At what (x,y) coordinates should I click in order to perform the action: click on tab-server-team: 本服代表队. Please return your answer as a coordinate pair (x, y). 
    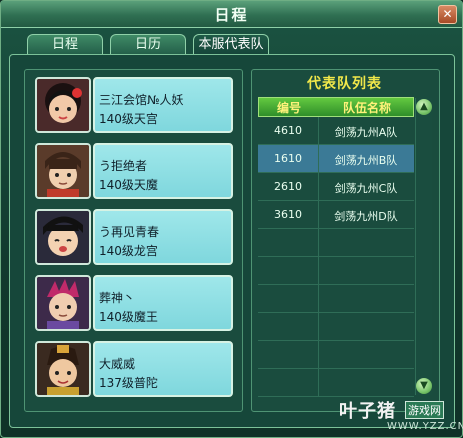
    Looking at the image, I should click on (231, 44).